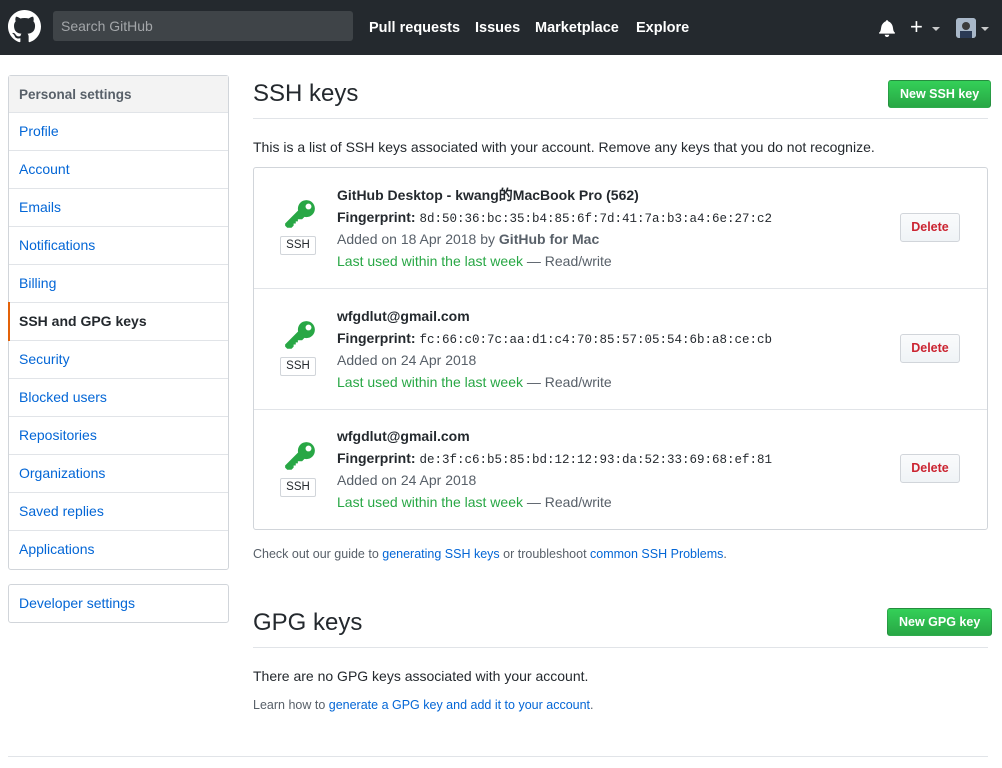  Describe the element at coordinates (118, 208) in the screenshot. I see `sidebar-item-emails: Emails` at that location.